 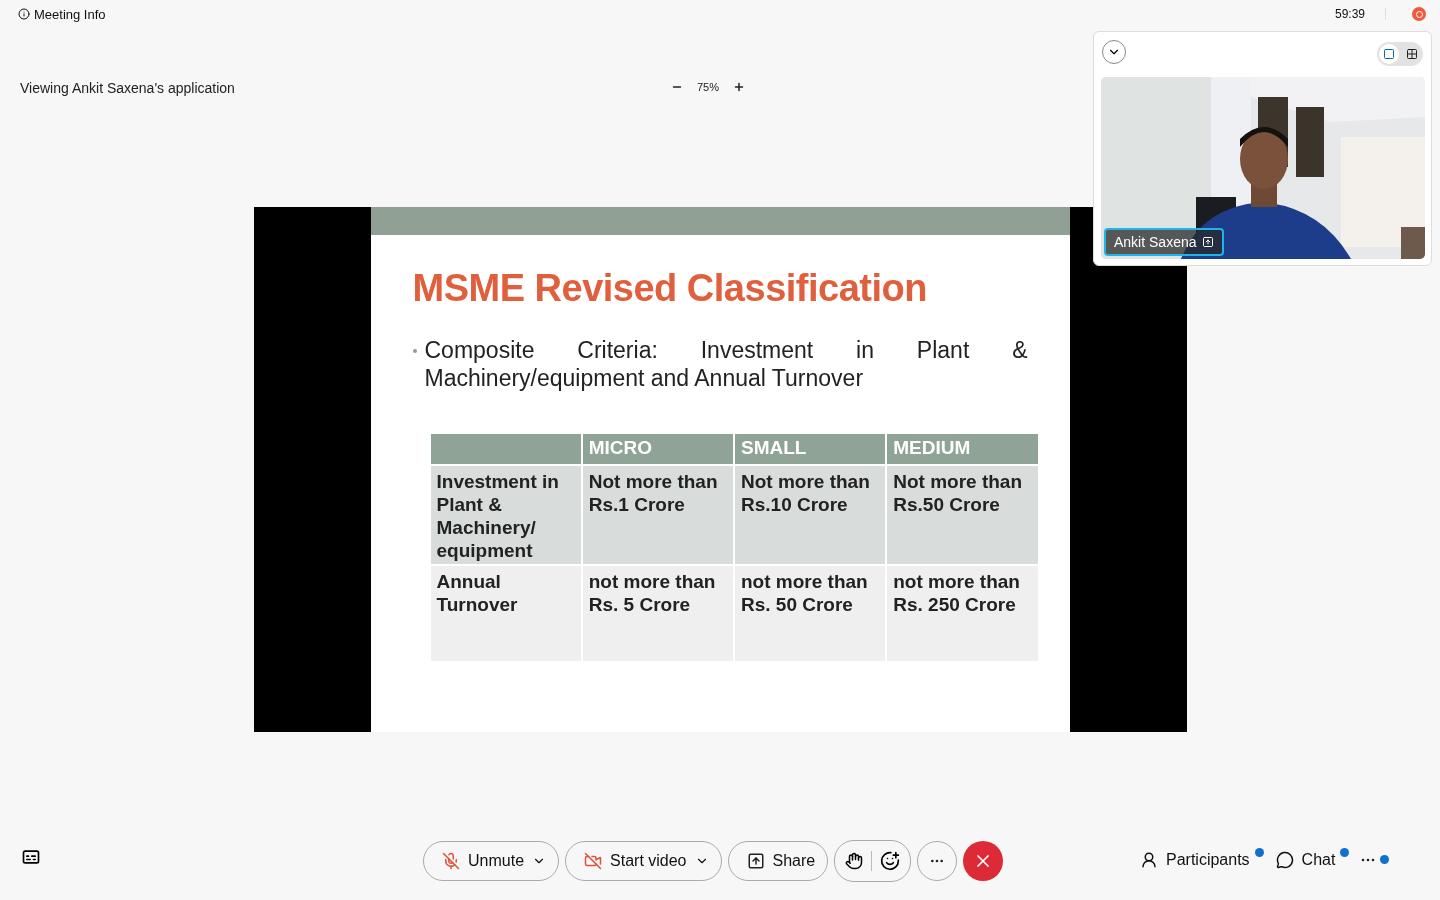 I want to click on speech-bubble-icon, so click(x=1284, y=860).